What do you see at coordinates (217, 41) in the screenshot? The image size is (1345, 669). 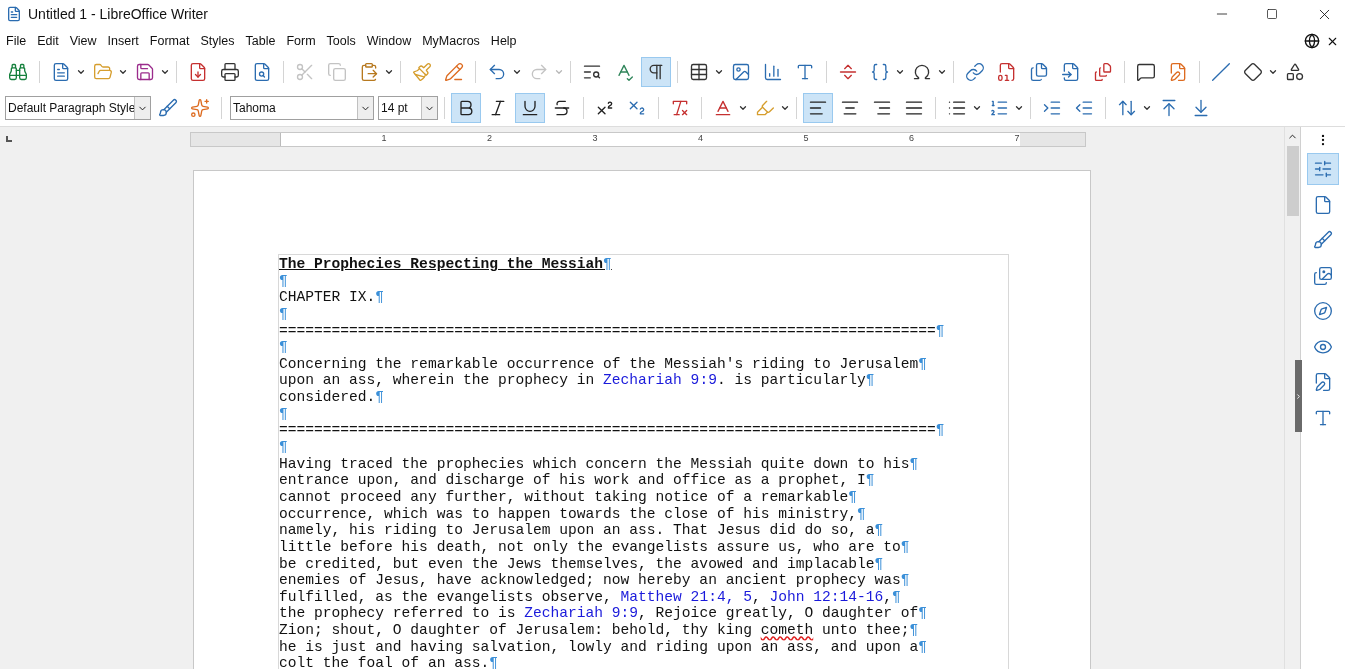 I see `menu-item: Styles` at bounding box center [217, 41].